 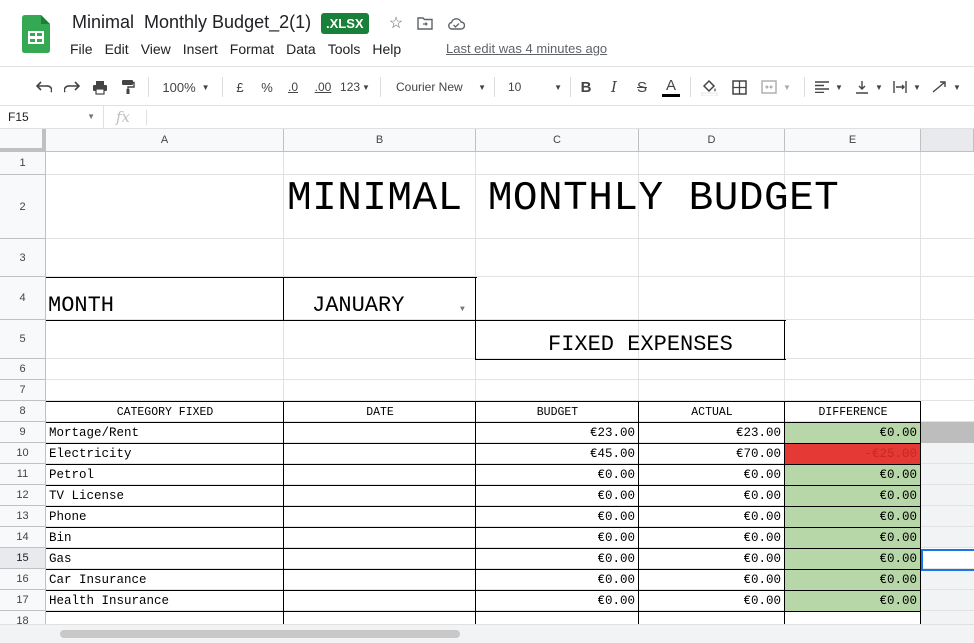 I want to click on selected-cell, so click(x=947, y=560).